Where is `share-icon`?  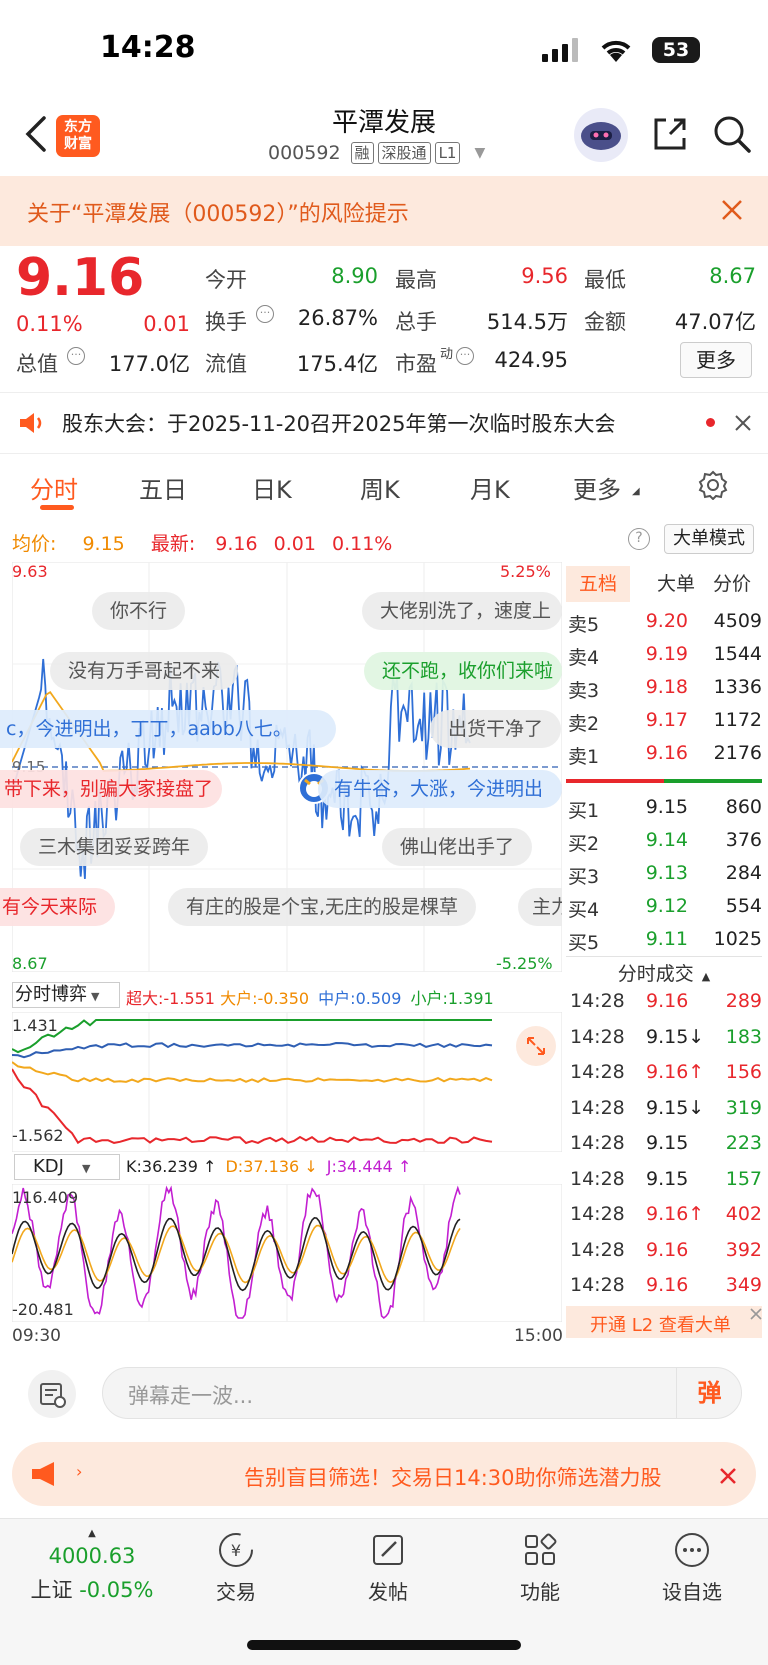 share-icon is located at coordinates (670, 134).